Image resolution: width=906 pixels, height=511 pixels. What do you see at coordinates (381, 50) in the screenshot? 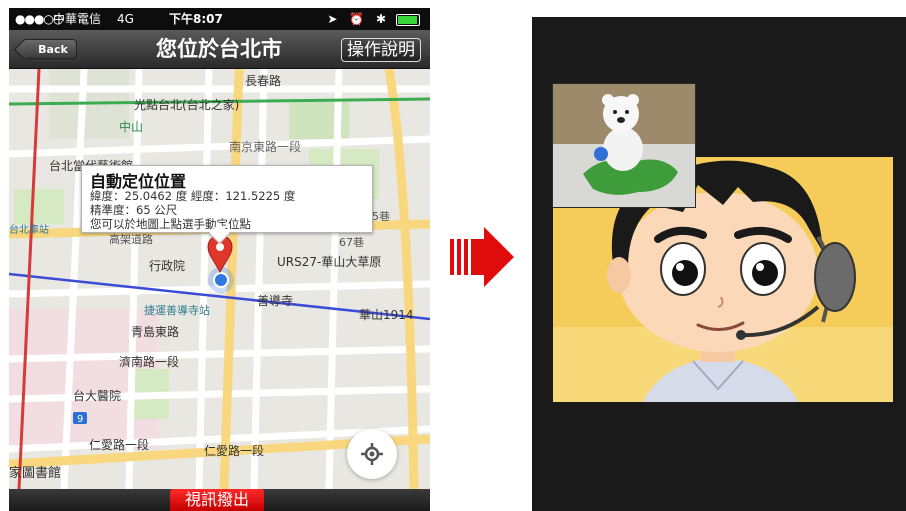
I see `help-button: 操作說明` at bounding box center [381, 50].